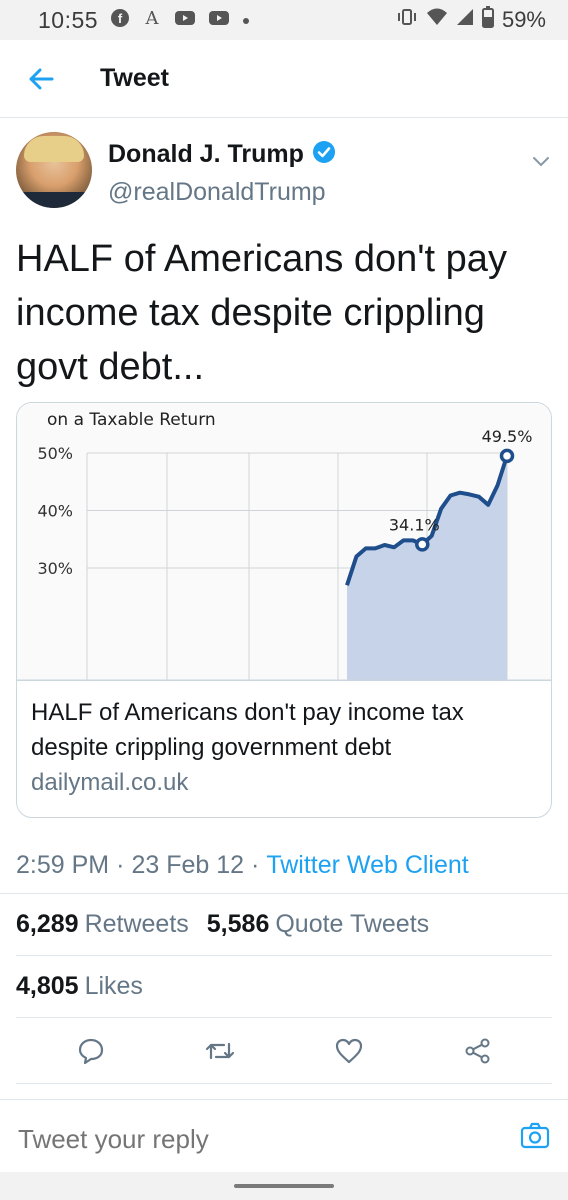 The height and width of the screenshot is (1200, 568). I want to click on tweet-time: 2:59 PM, so click(63, 865).